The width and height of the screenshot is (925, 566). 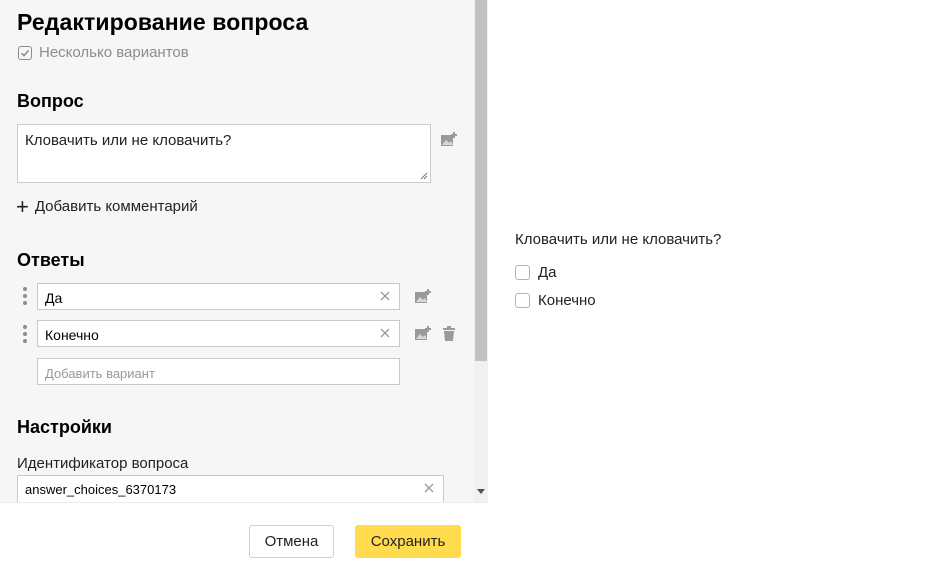 What do you see at coordinates (618, 300) in the screenshot?
I see `preview-option: Конечно` at bounding box center [618, 300].